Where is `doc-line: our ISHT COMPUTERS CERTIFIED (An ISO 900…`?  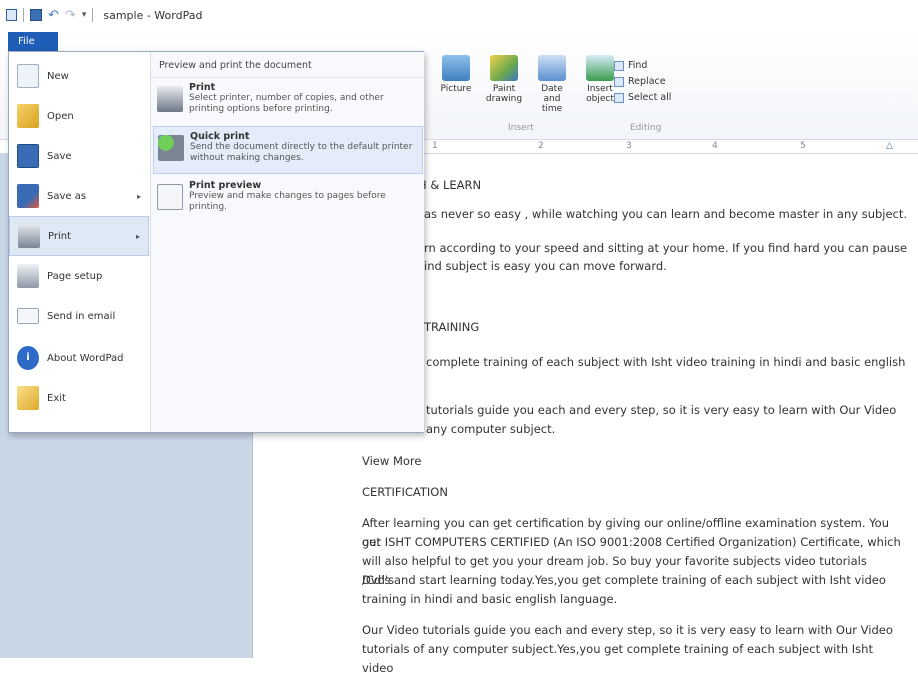 doc-line: our ISHT COMPUTERS CERTIFIED (An ISO 900… is located at coordinates (631, 542).